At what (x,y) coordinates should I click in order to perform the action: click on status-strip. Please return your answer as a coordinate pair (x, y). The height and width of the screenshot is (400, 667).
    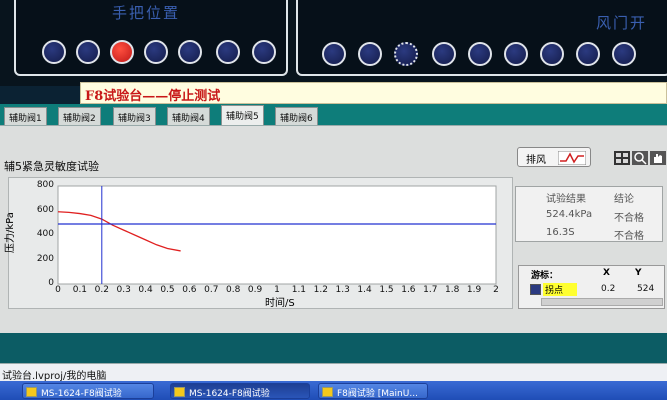
    Looking at the image, I should click on (333, 348).